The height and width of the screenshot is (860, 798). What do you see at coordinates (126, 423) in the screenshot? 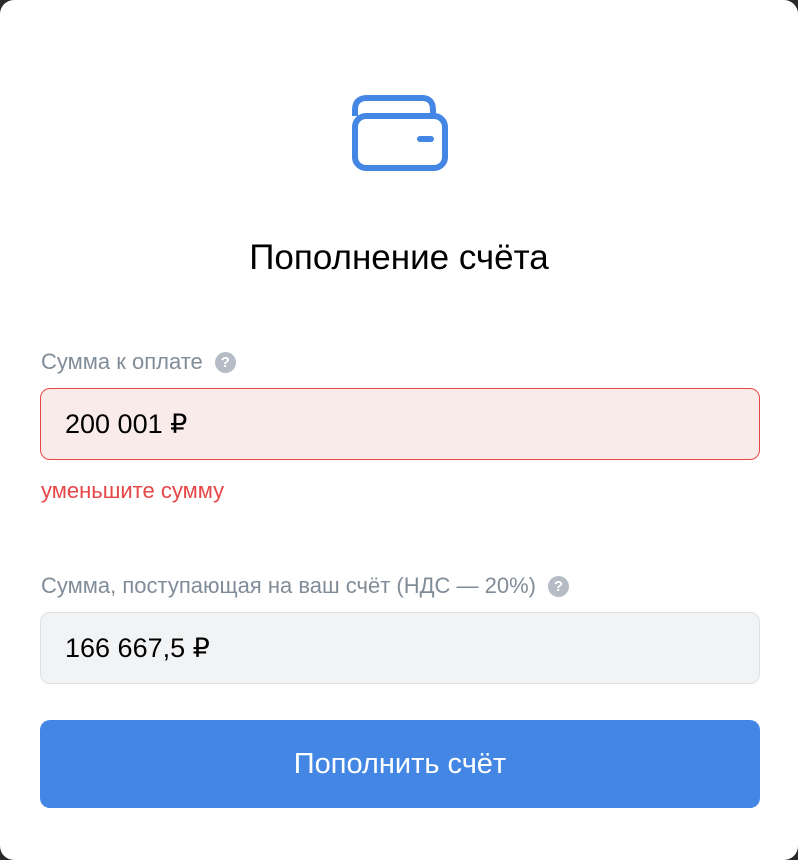
I see `amount-input-value: 200 001 ₽` at bounding box center [126, 423].